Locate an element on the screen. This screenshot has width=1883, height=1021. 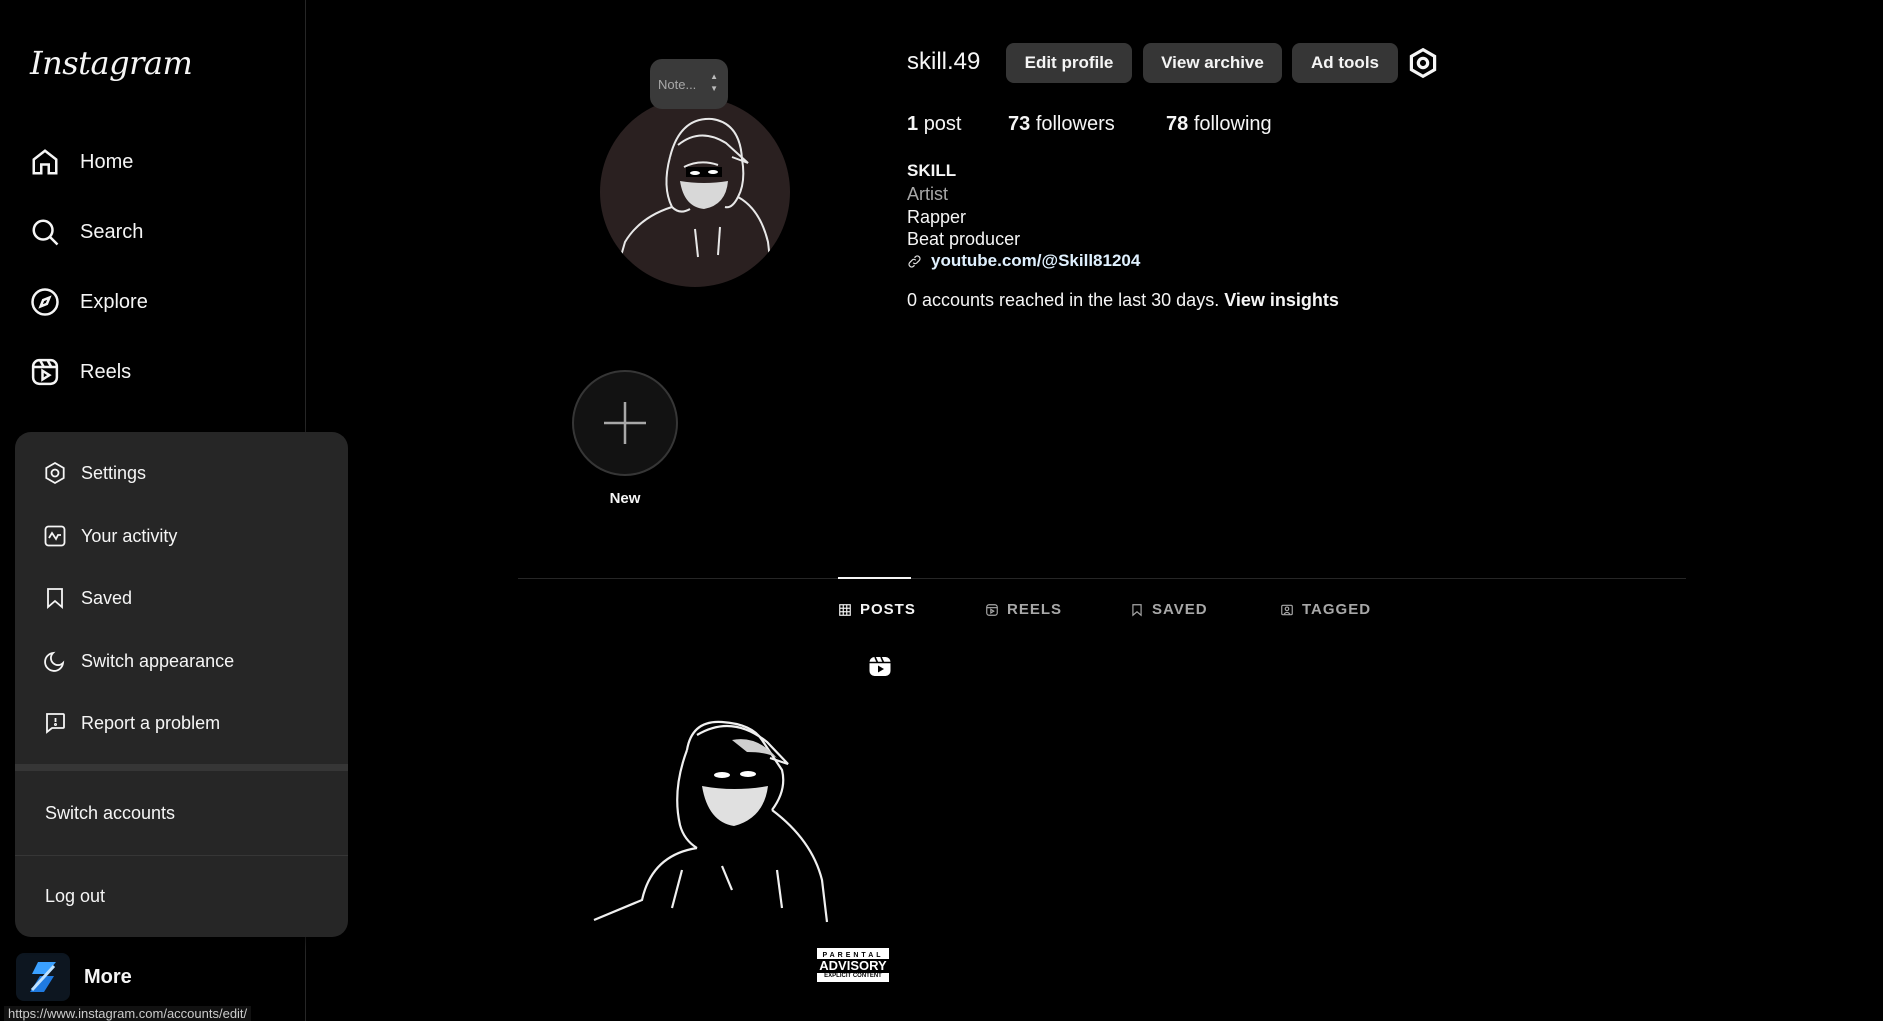
hooded-figure-artwork is located at coordinates (711, 821).